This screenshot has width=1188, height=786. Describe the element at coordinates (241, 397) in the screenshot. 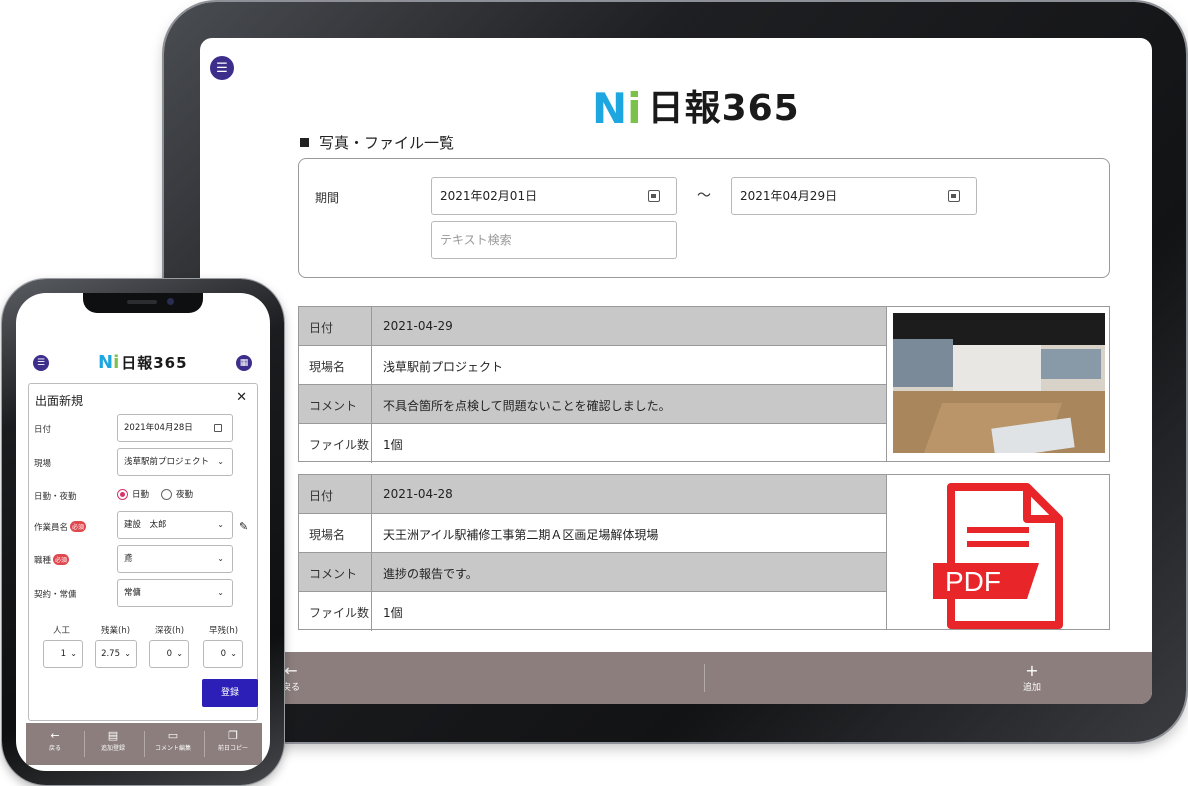

I see `close-icon: ✕` at that location.